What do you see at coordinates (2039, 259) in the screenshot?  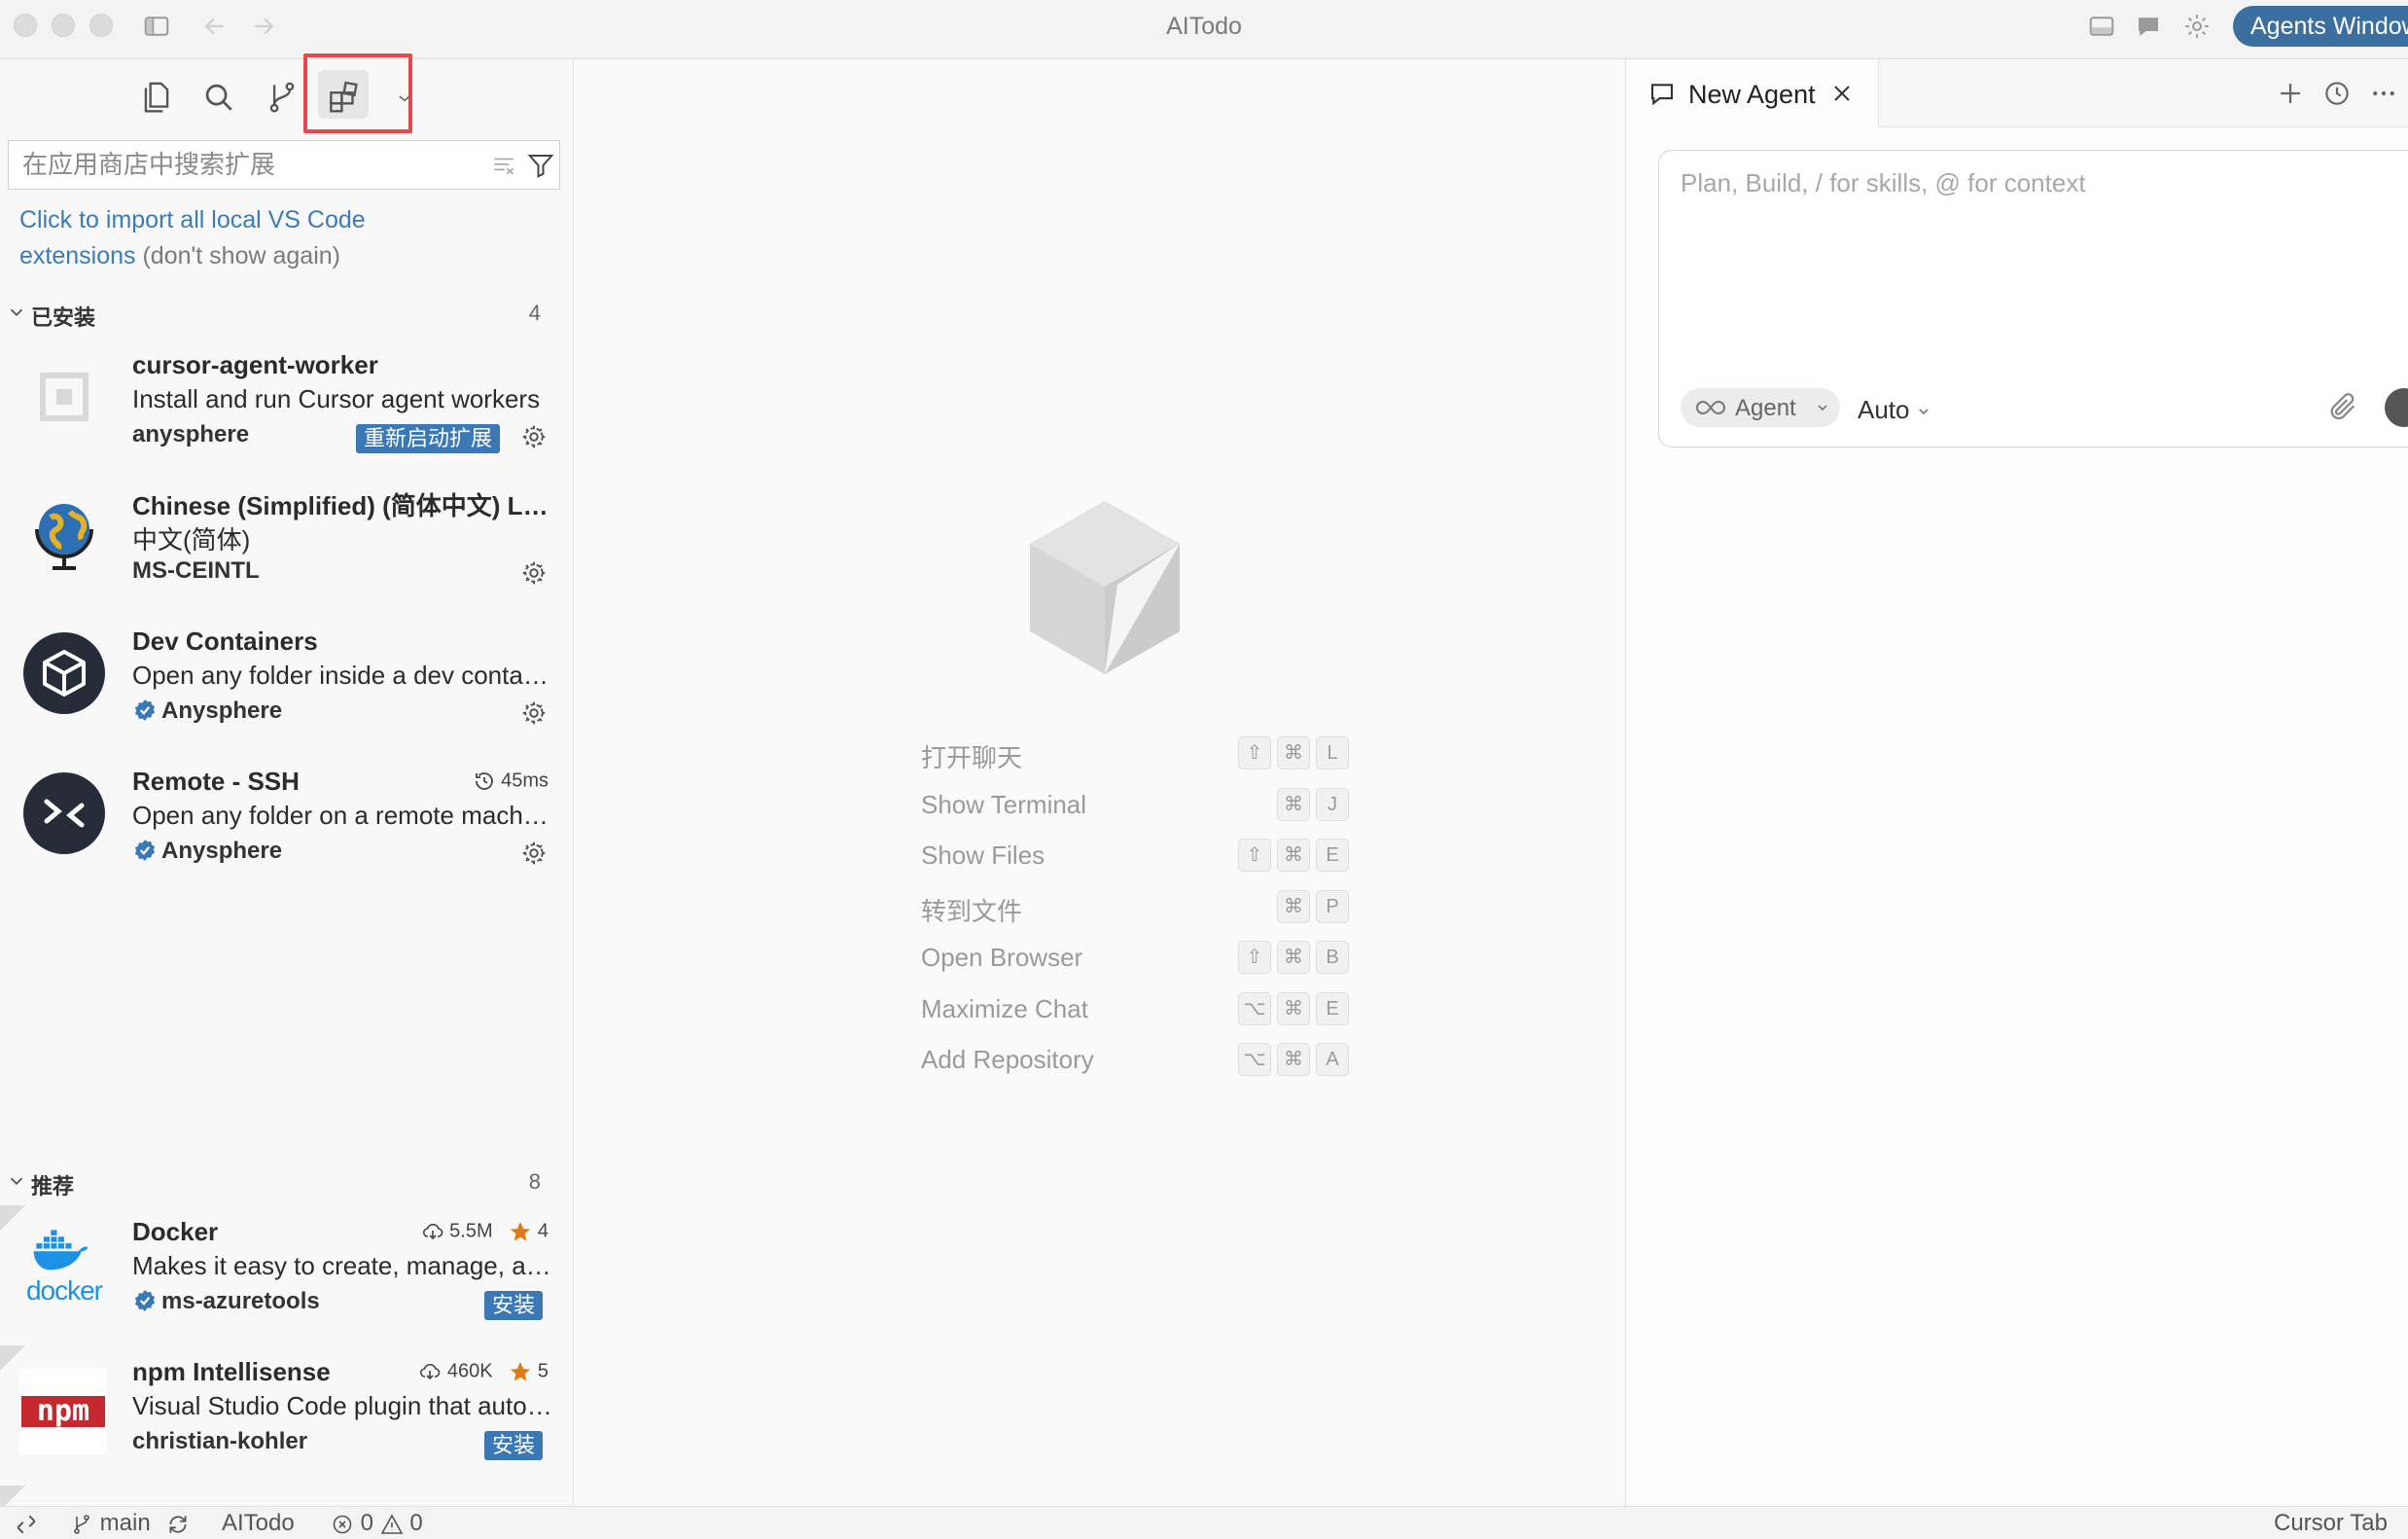 I see `agent-prompt-input` at bounding box center [2039, 259].